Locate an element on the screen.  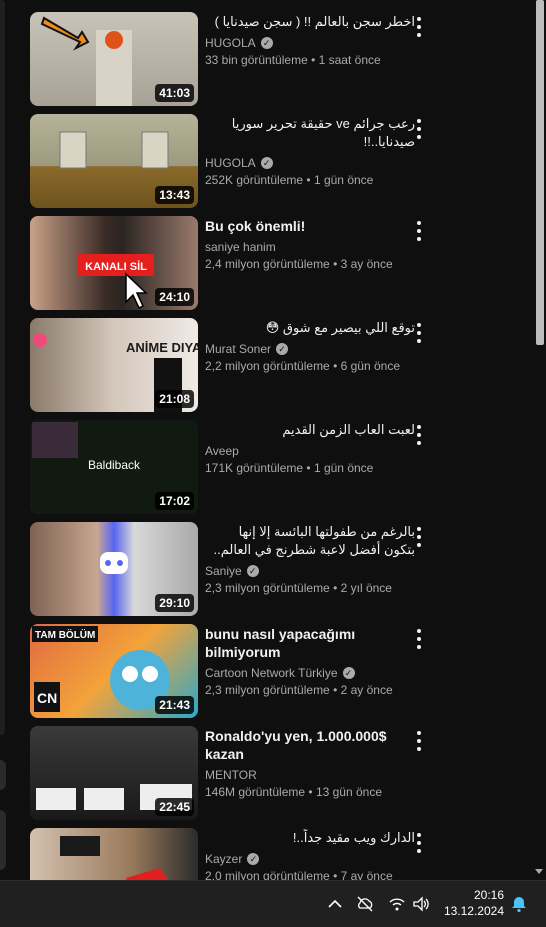
upload-age: 3 ay önce is located at coordinates (366, 264).